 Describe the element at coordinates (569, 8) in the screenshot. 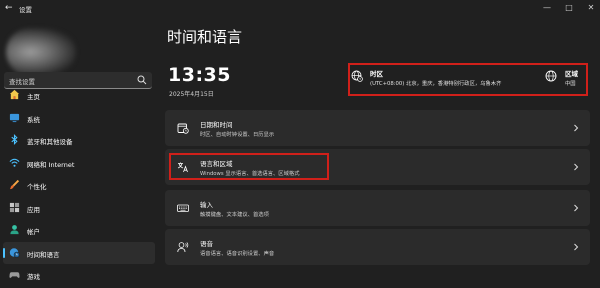

I see `maximize-button: □` at that location.